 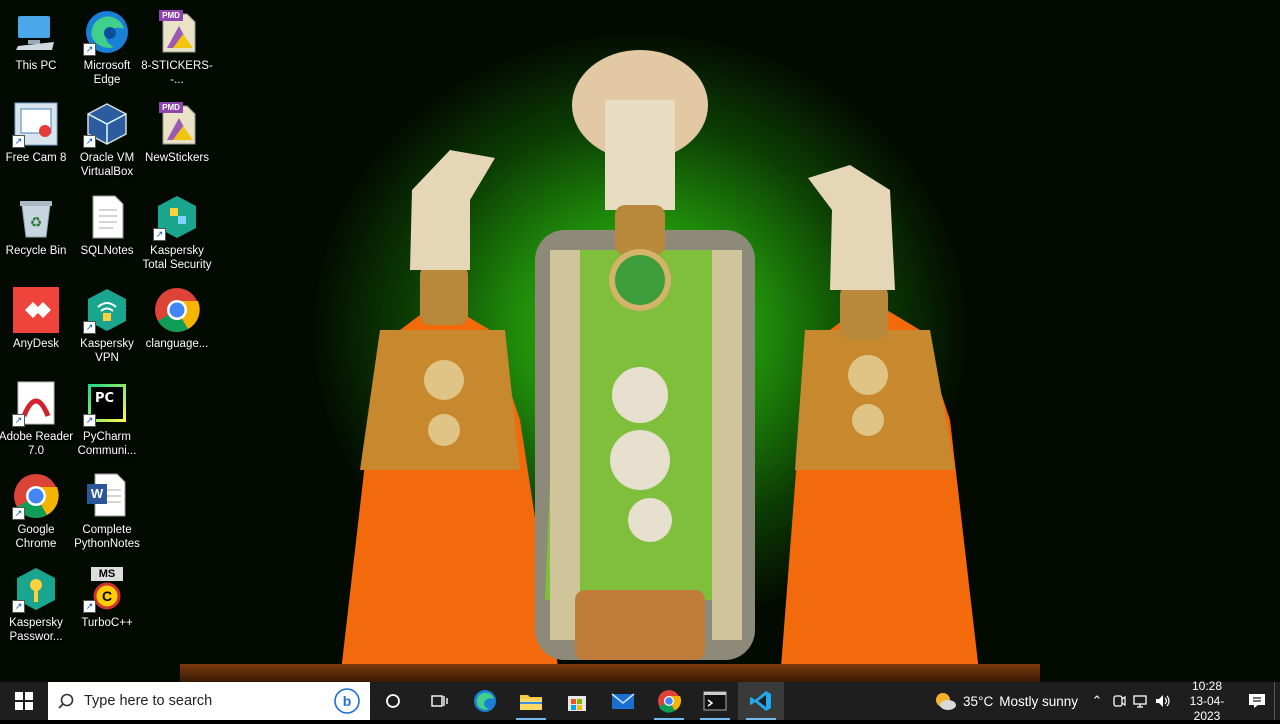 I want to click on desktop-icon-free-cam: ↗ Free Cam 8, so click(x=36, y=145).